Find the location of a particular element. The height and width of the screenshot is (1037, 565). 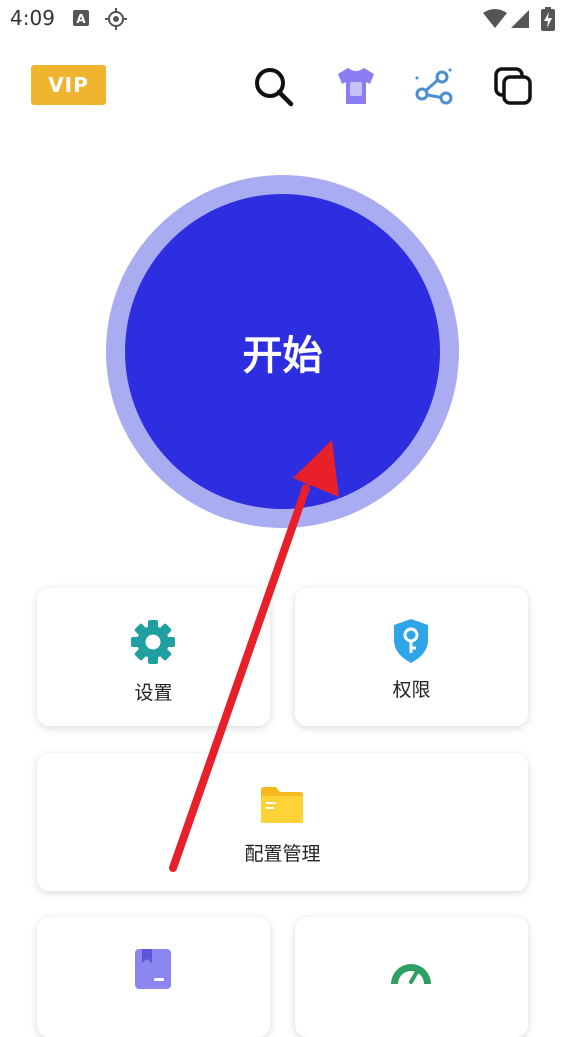

bottom-left-card is located at coordinates (153, 977).